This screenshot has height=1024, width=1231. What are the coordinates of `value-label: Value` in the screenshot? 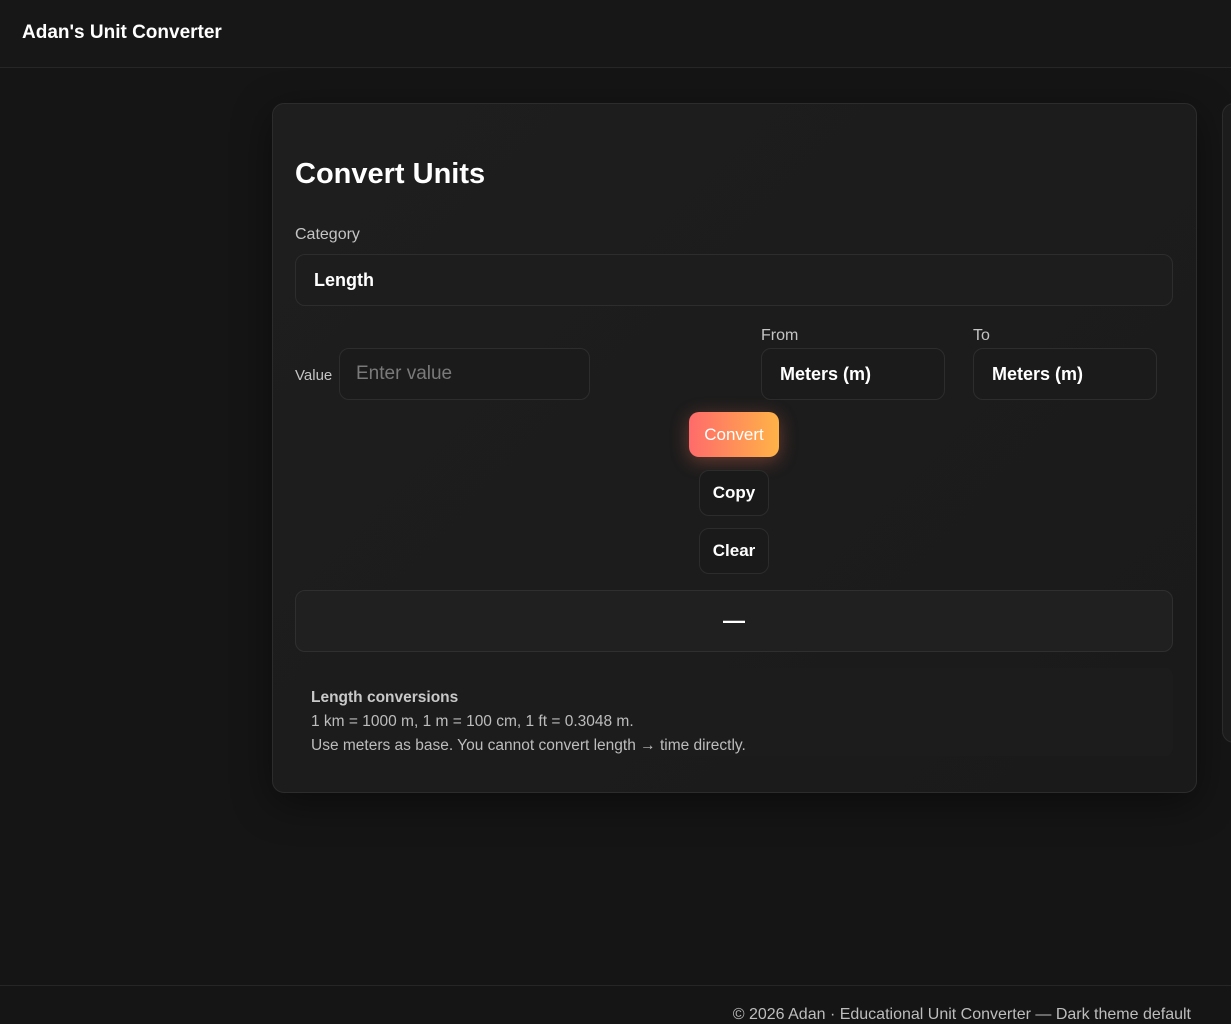 It's located at (314, 375).